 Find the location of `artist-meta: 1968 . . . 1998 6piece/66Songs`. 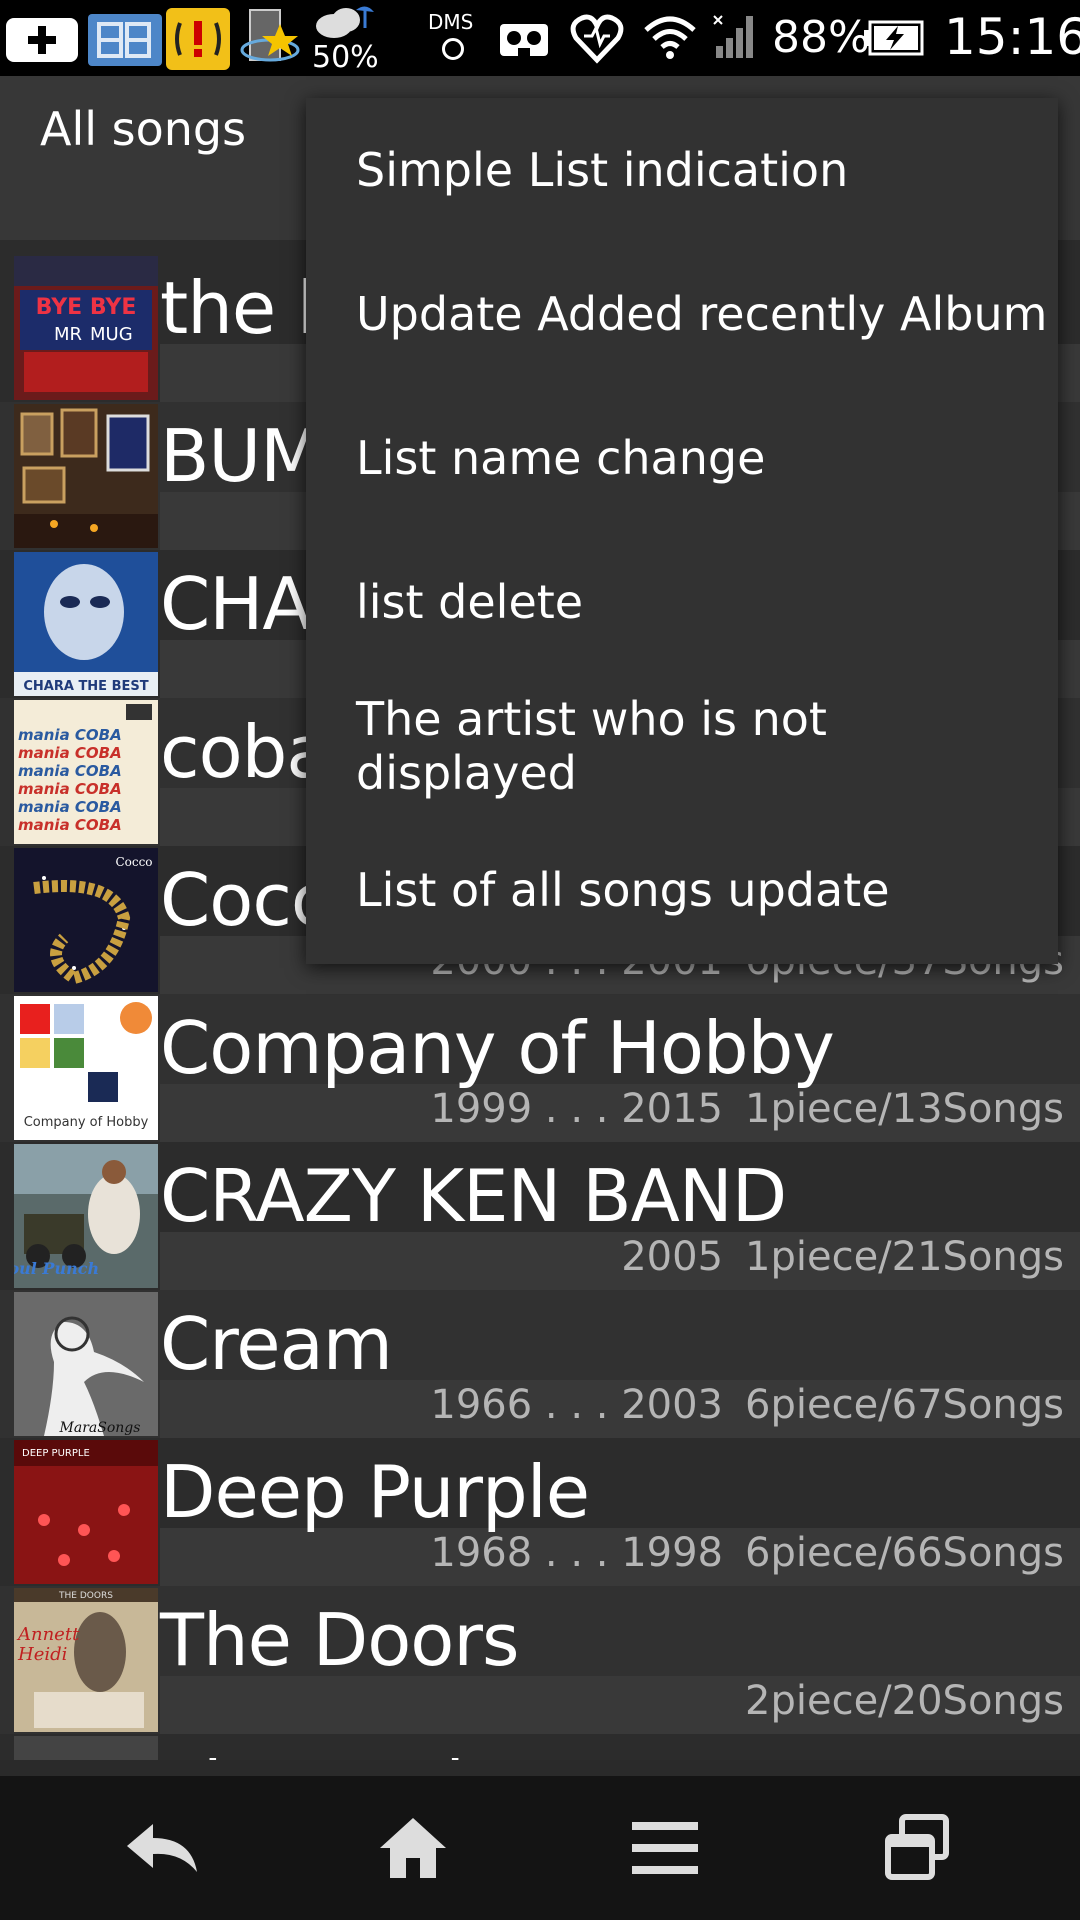

artist-meta: 1968 . . . 1998 6piece/66Songs is located at coordinates (747, 1553).